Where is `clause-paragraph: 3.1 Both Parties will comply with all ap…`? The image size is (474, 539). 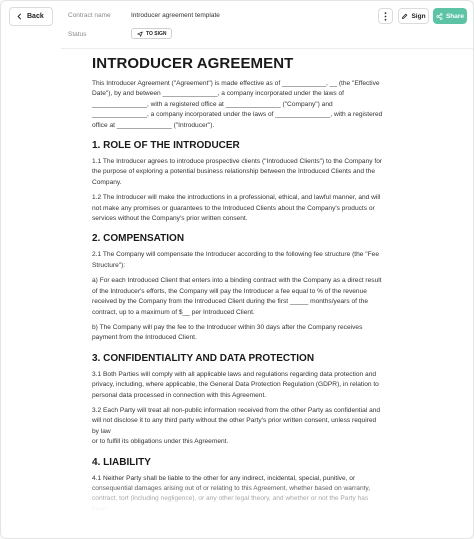
clause-paragraph: 3.1 Both Parties will comply with all ap… is located at coordinates (235, 384).